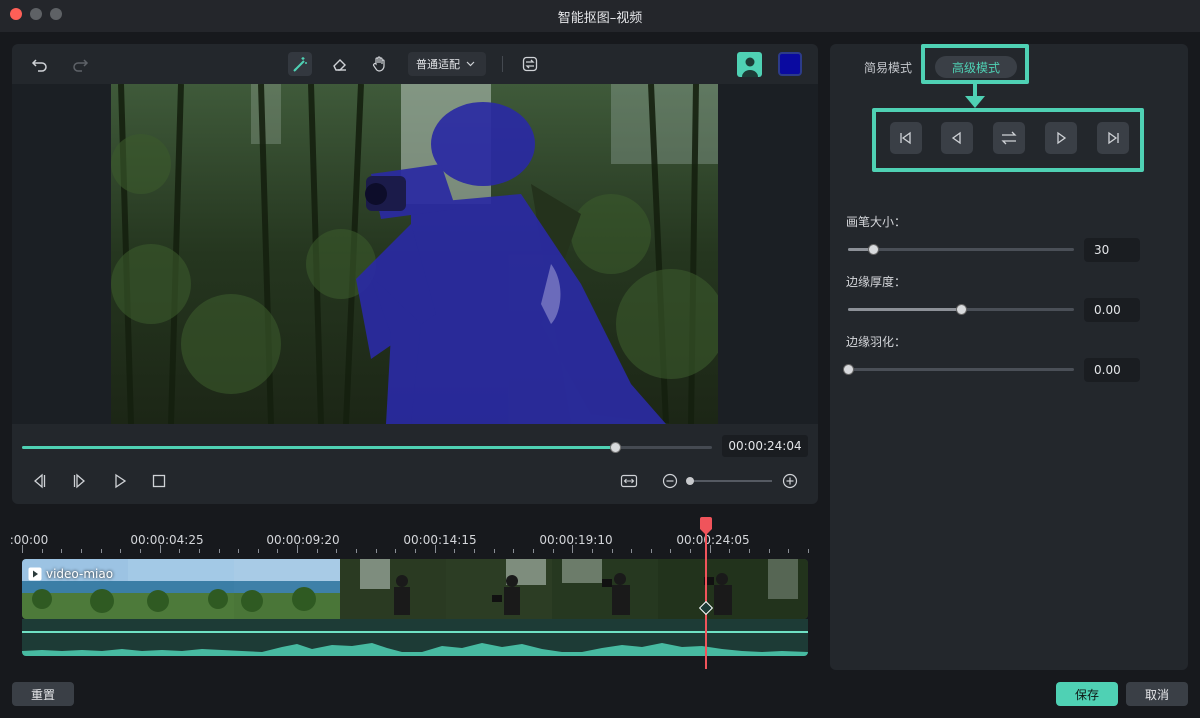 The image size is (1200, 718). Describe the element at coordinates (159, 481) in the screenshot. I see `stop-button` at that location.